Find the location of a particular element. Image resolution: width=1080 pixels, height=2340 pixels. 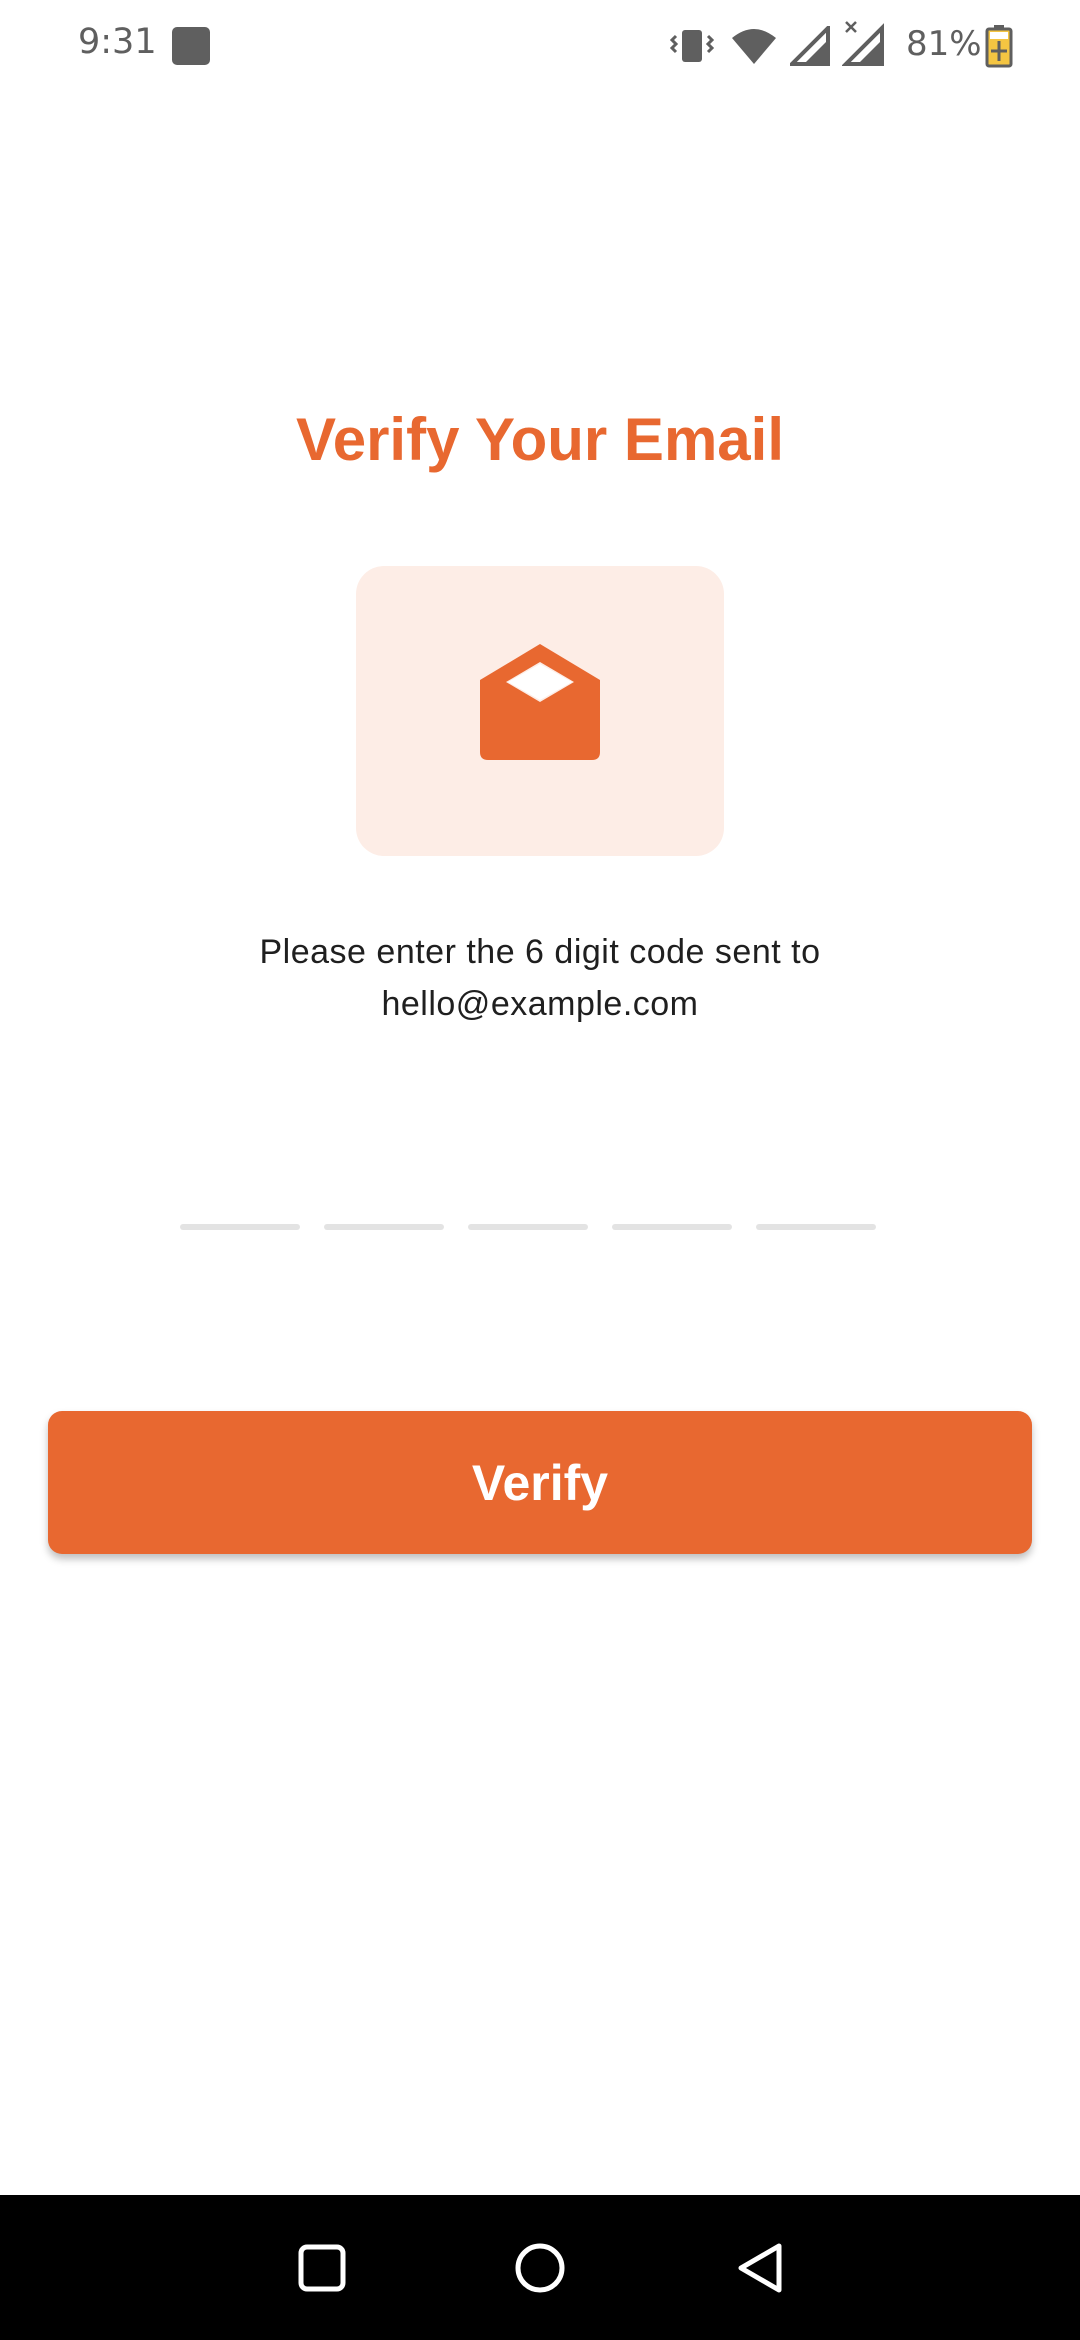

code-input-row is located at coordinates (540, 1228).